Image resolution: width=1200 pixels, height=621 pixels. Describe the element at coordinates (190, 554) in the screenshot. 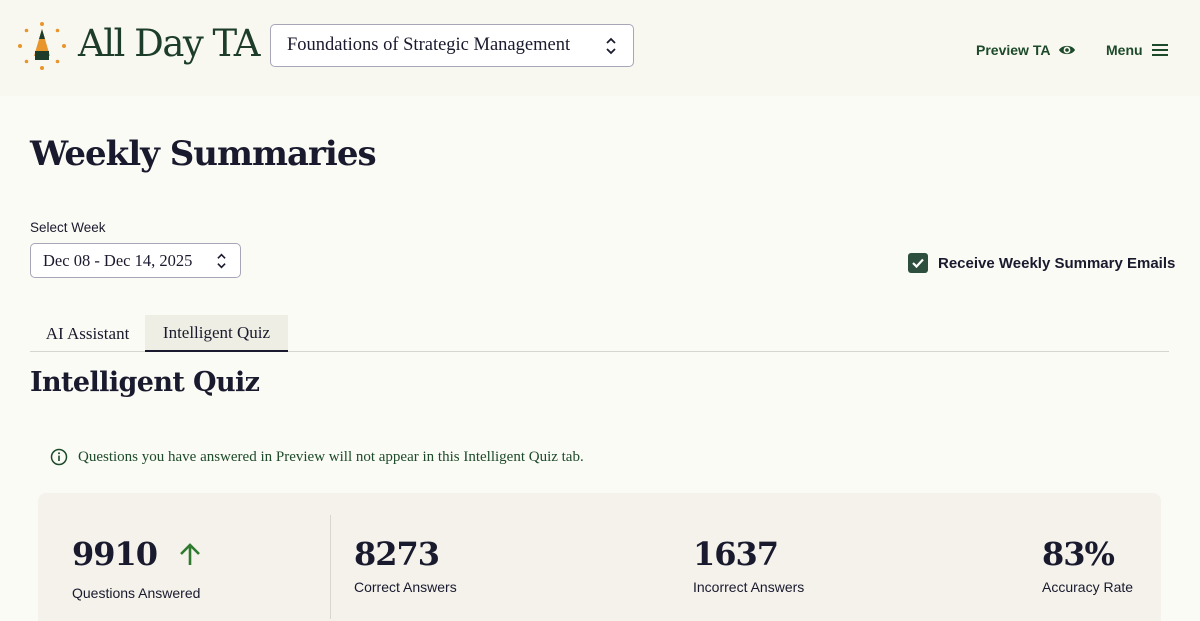

I see `trend-up-arrow-icon` at that location.